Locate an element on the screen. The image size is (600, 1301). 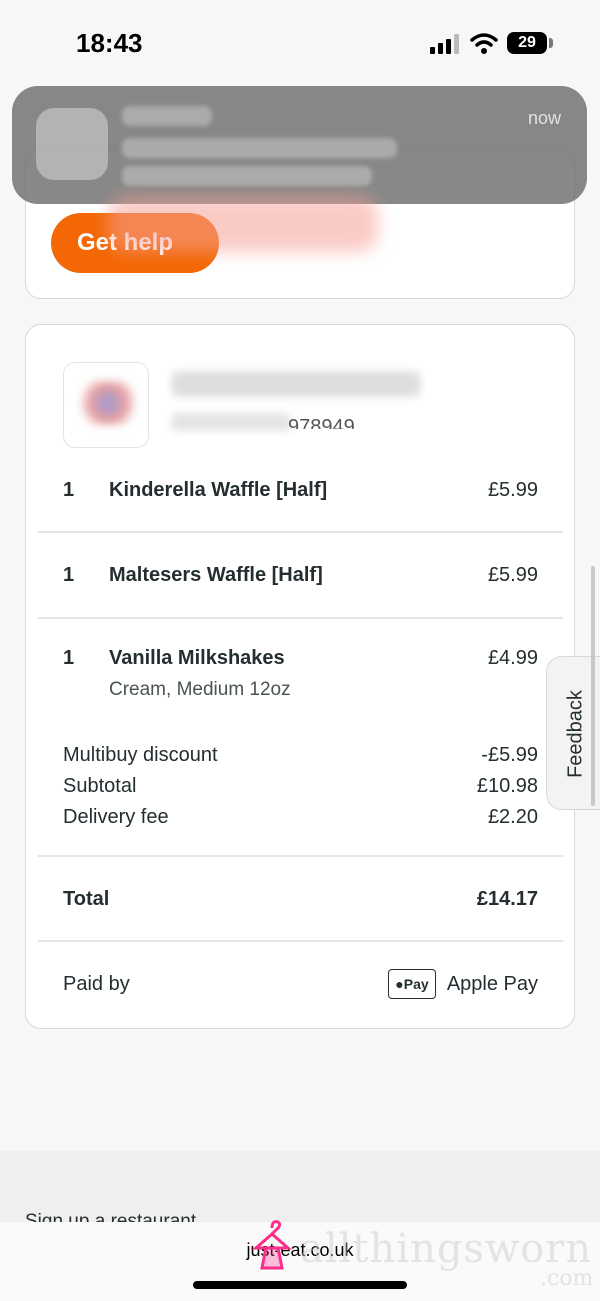
multibuy-value: -£5.99 is located at coordinates (509, 755).